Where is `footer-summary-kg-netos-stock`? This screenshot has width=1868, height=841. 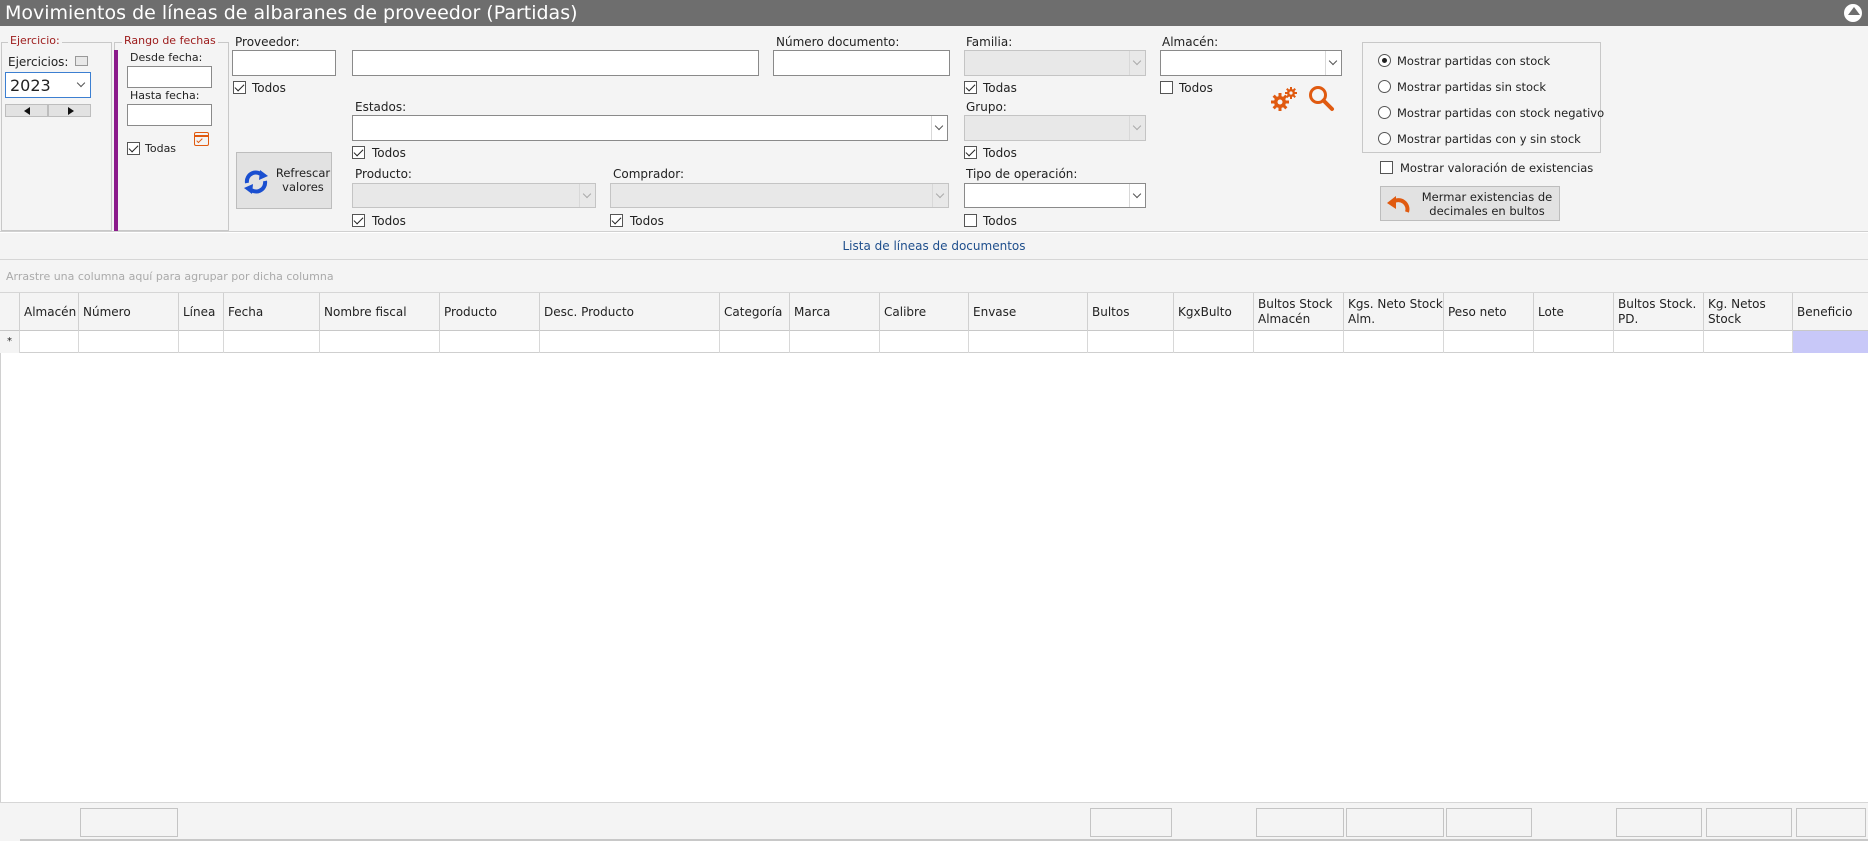
footer-summary-kg-netos-stock is located at coordinates (1749, 822).